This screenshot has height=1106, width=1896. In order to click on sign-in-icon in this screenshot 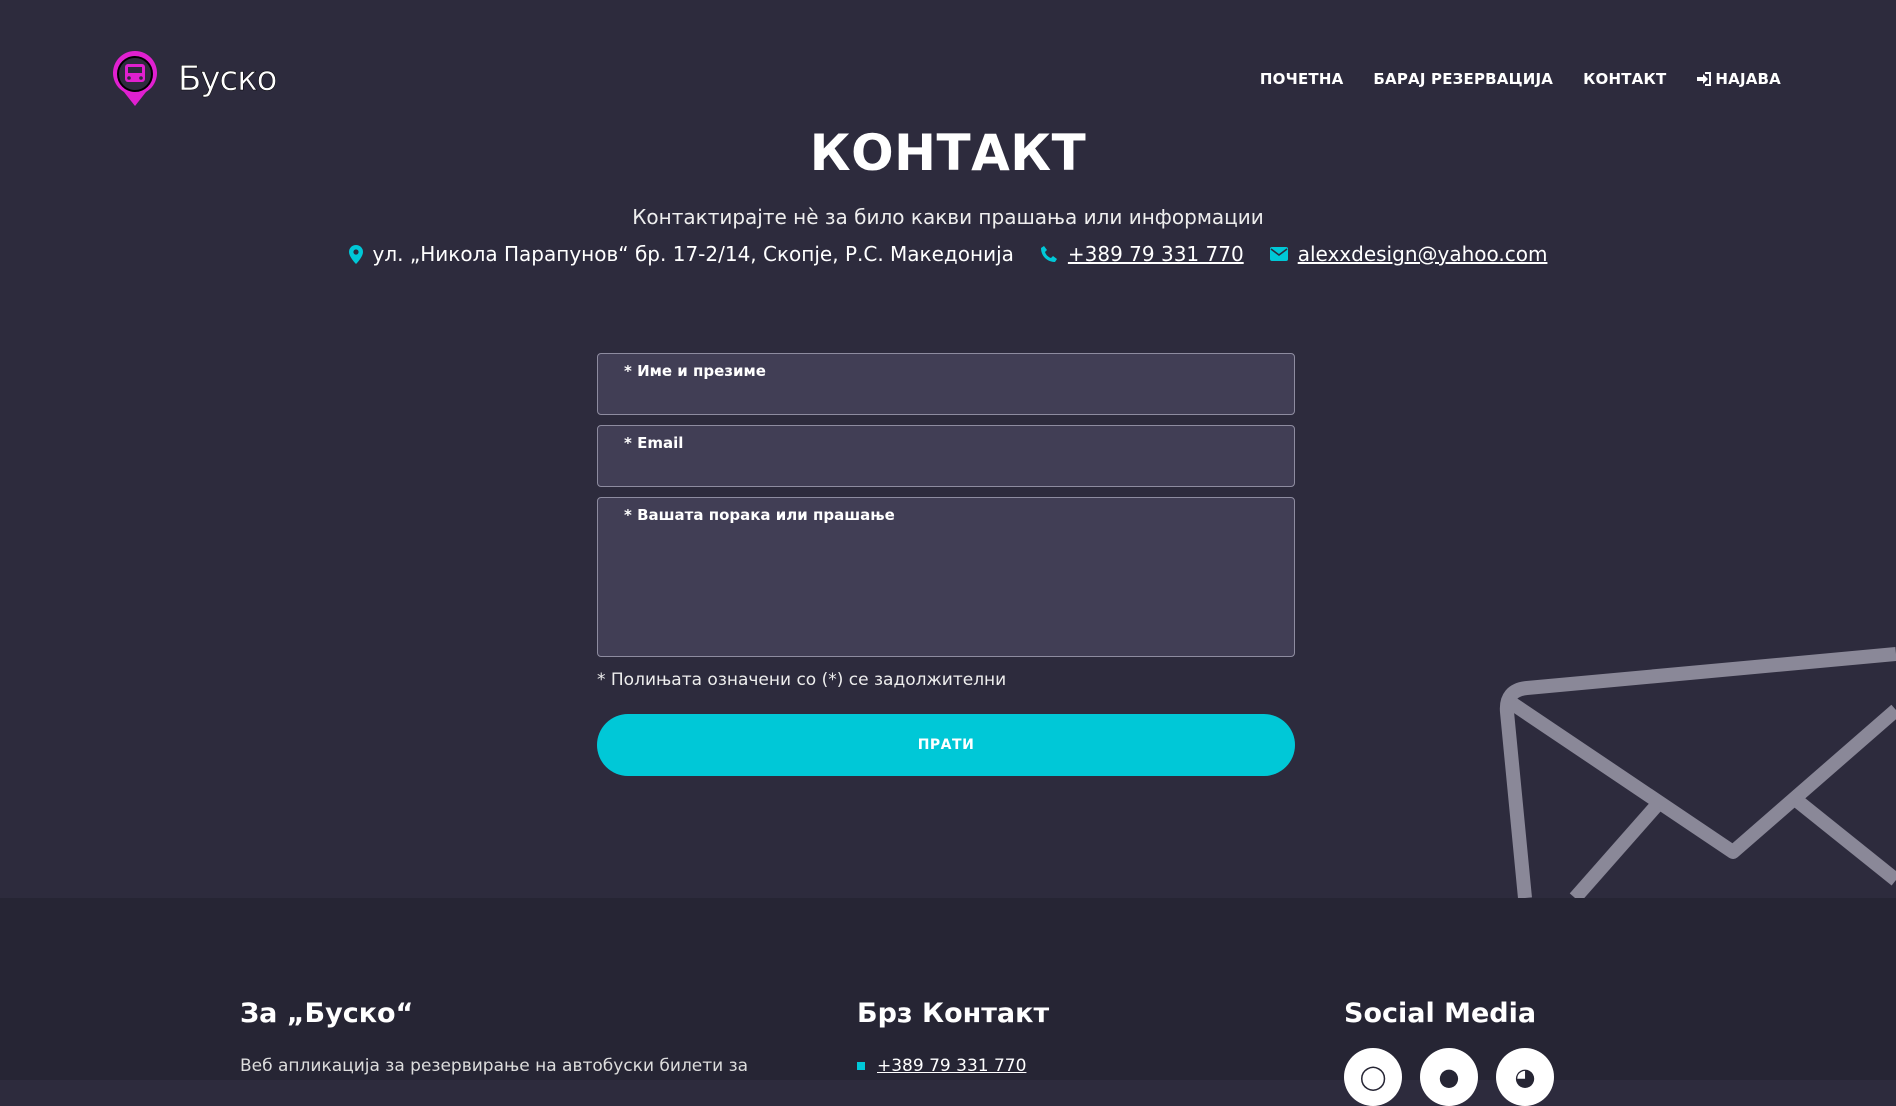, I will do `click(1704, 79)`.